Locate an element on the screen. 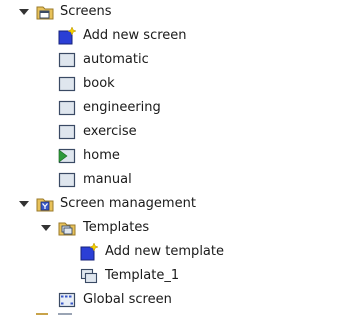  tree-item-screen-manual: manual is located at coordinates (171, 180).